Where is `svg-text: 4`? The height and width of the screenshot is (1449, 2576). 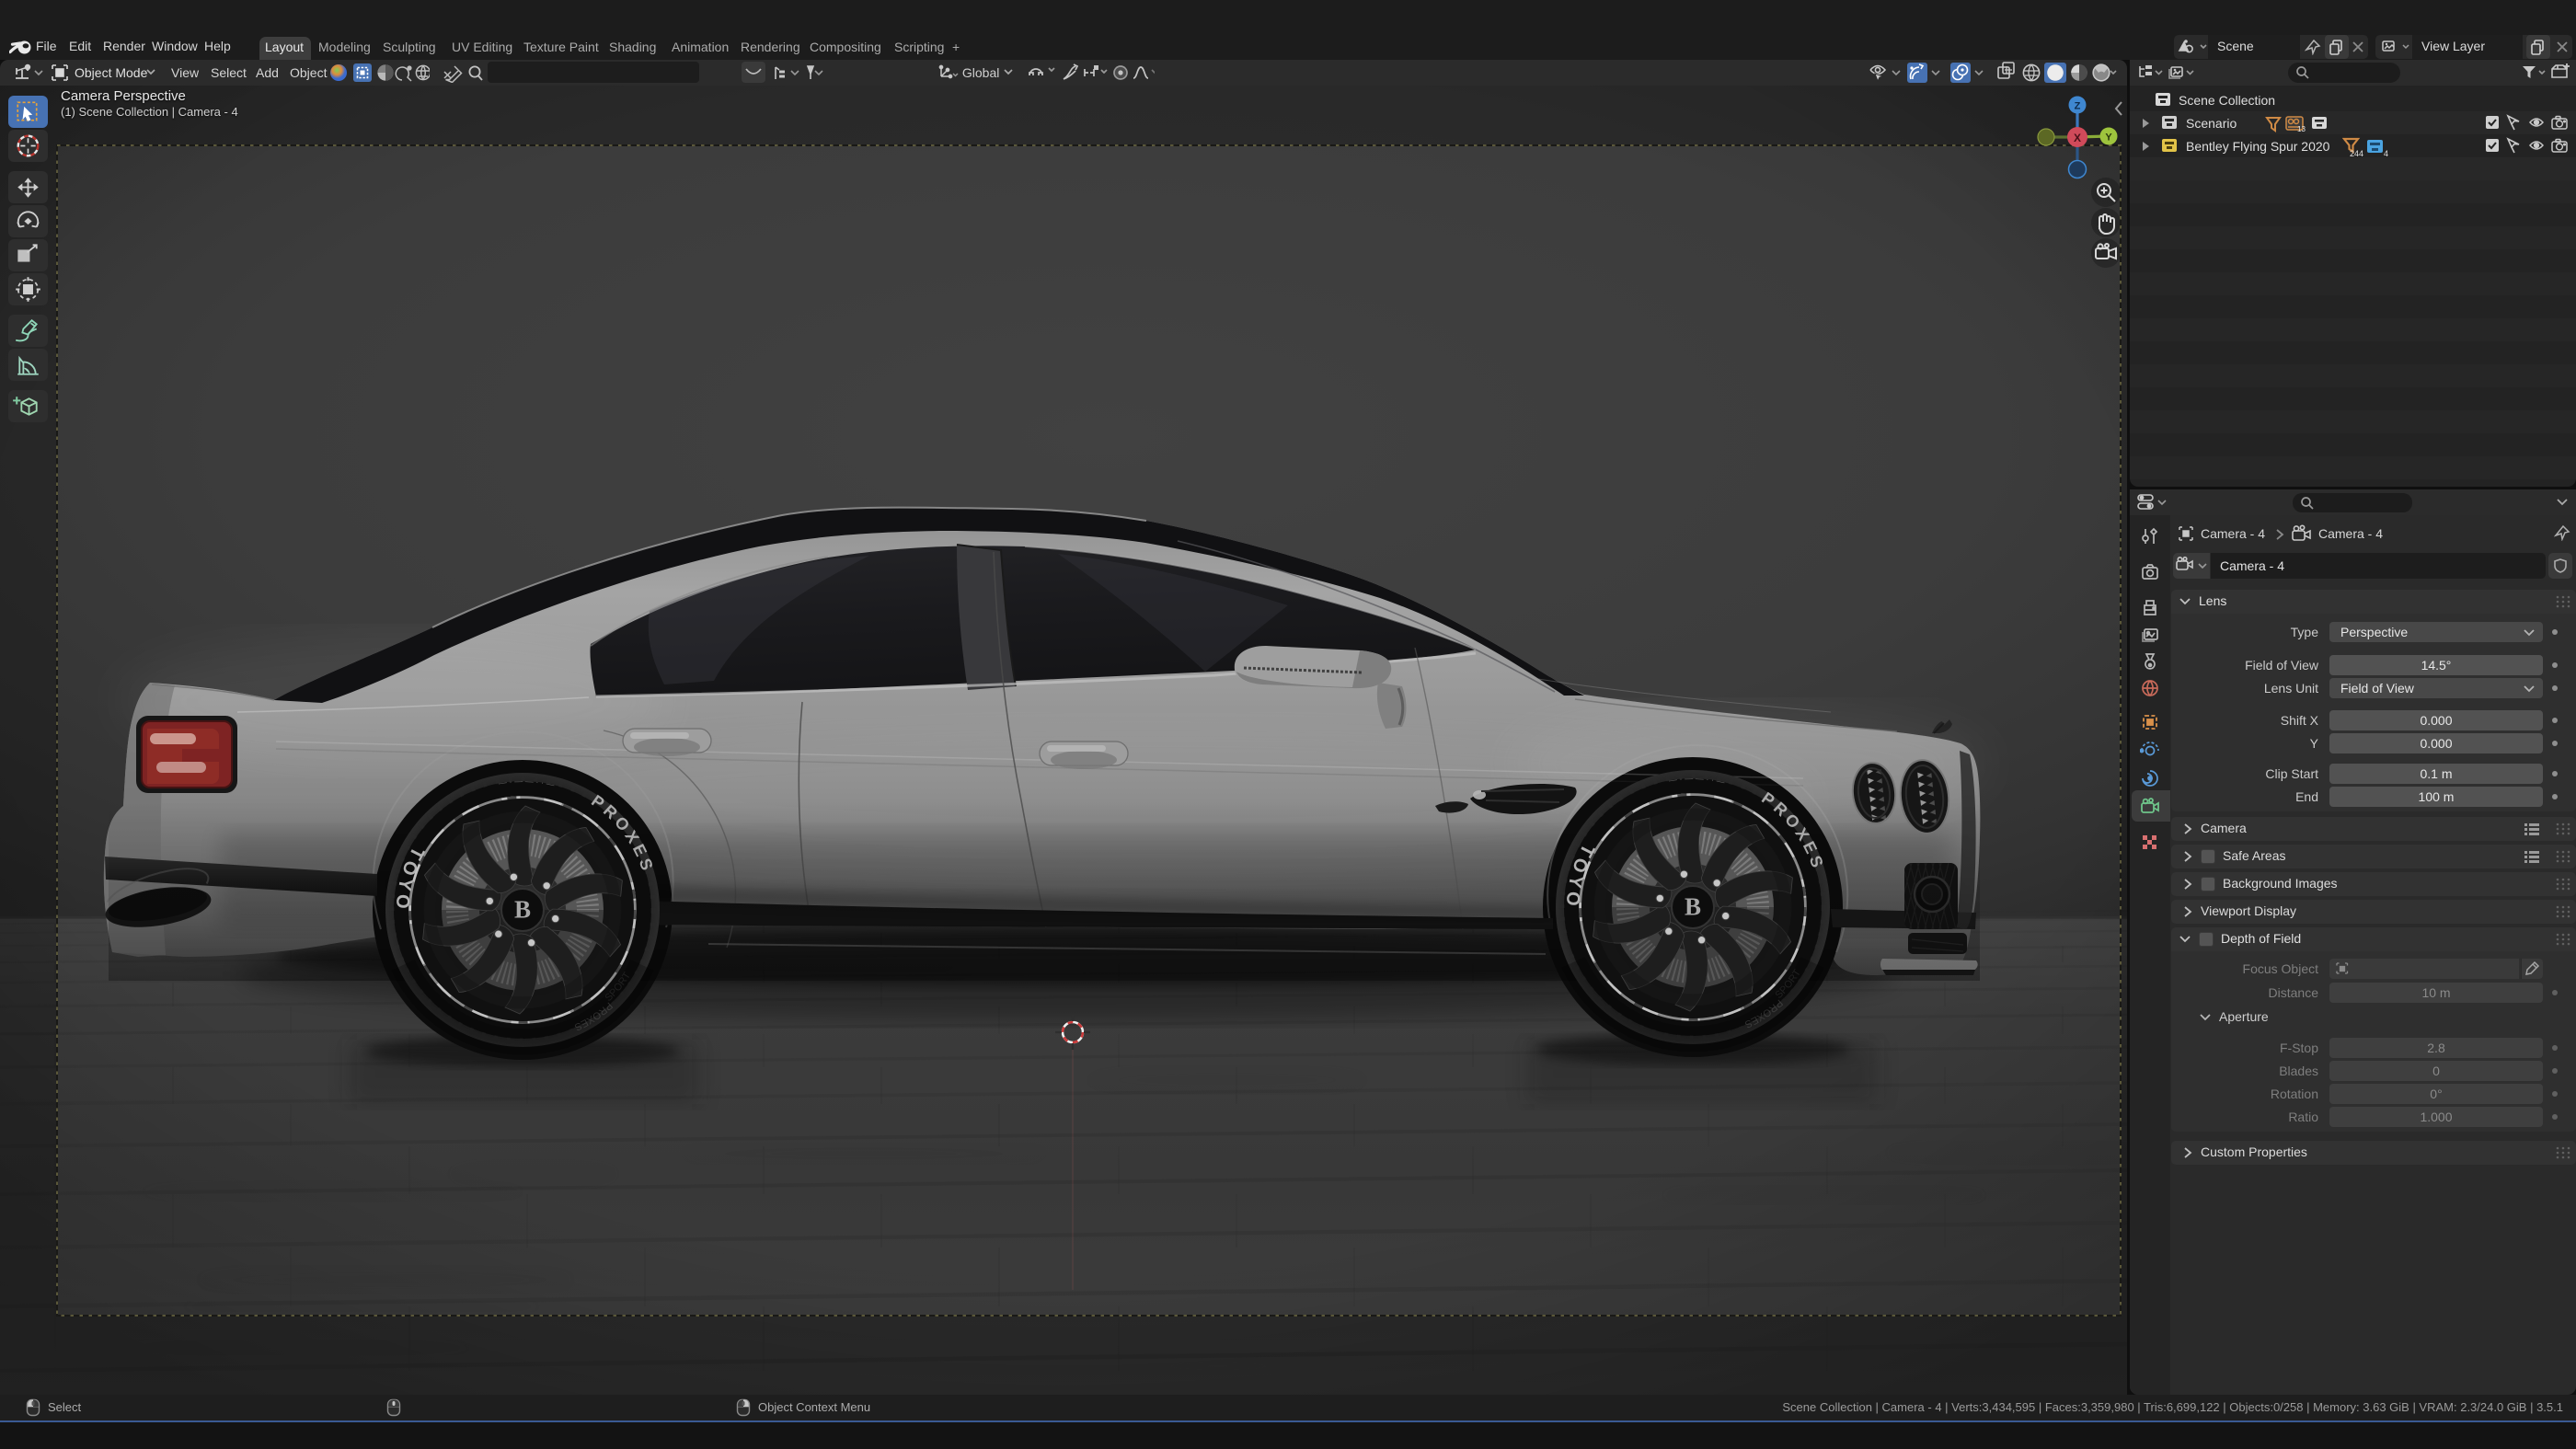
svg-text: 4 is located at coordinates (2386, 153).